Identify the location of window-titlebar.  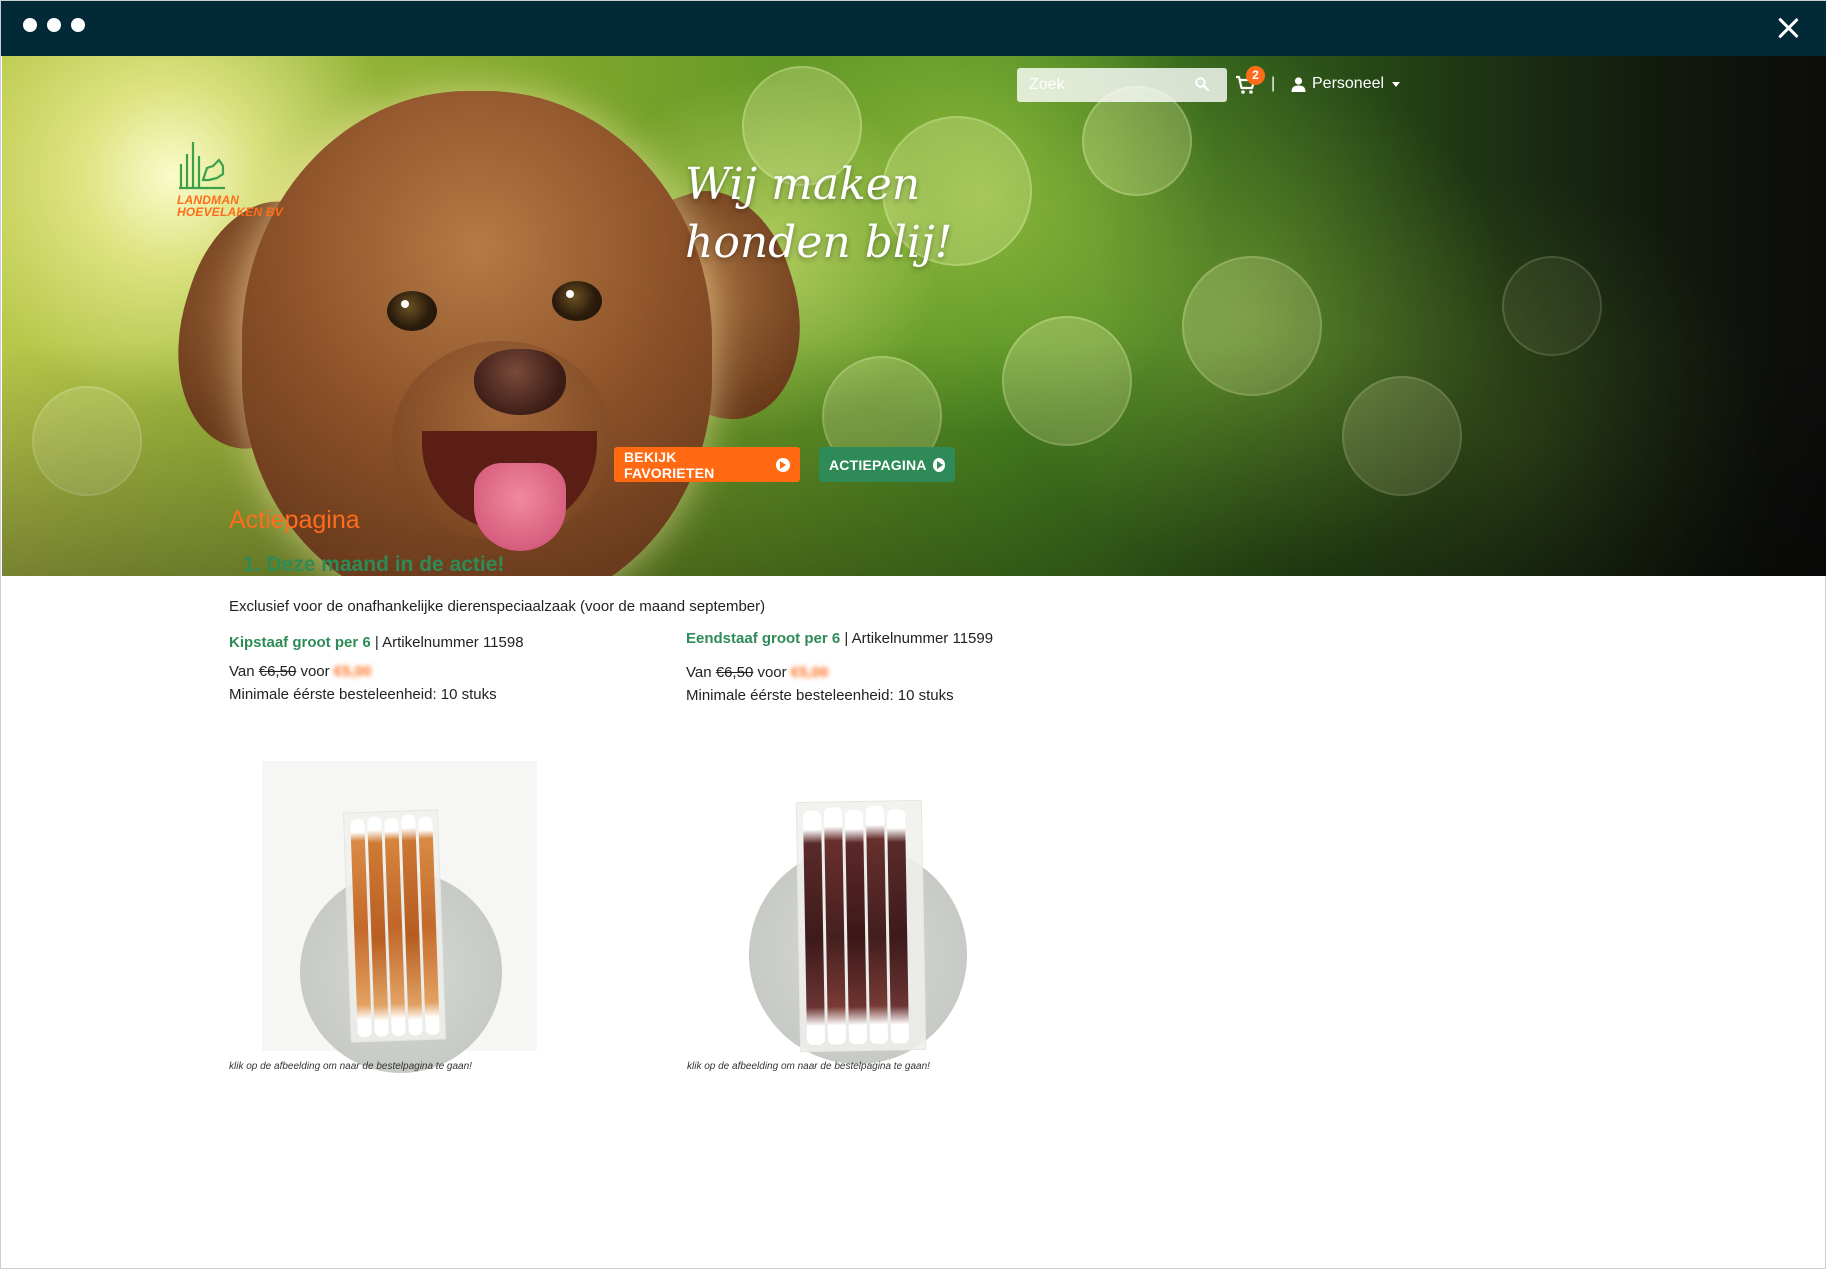
(913, 28).